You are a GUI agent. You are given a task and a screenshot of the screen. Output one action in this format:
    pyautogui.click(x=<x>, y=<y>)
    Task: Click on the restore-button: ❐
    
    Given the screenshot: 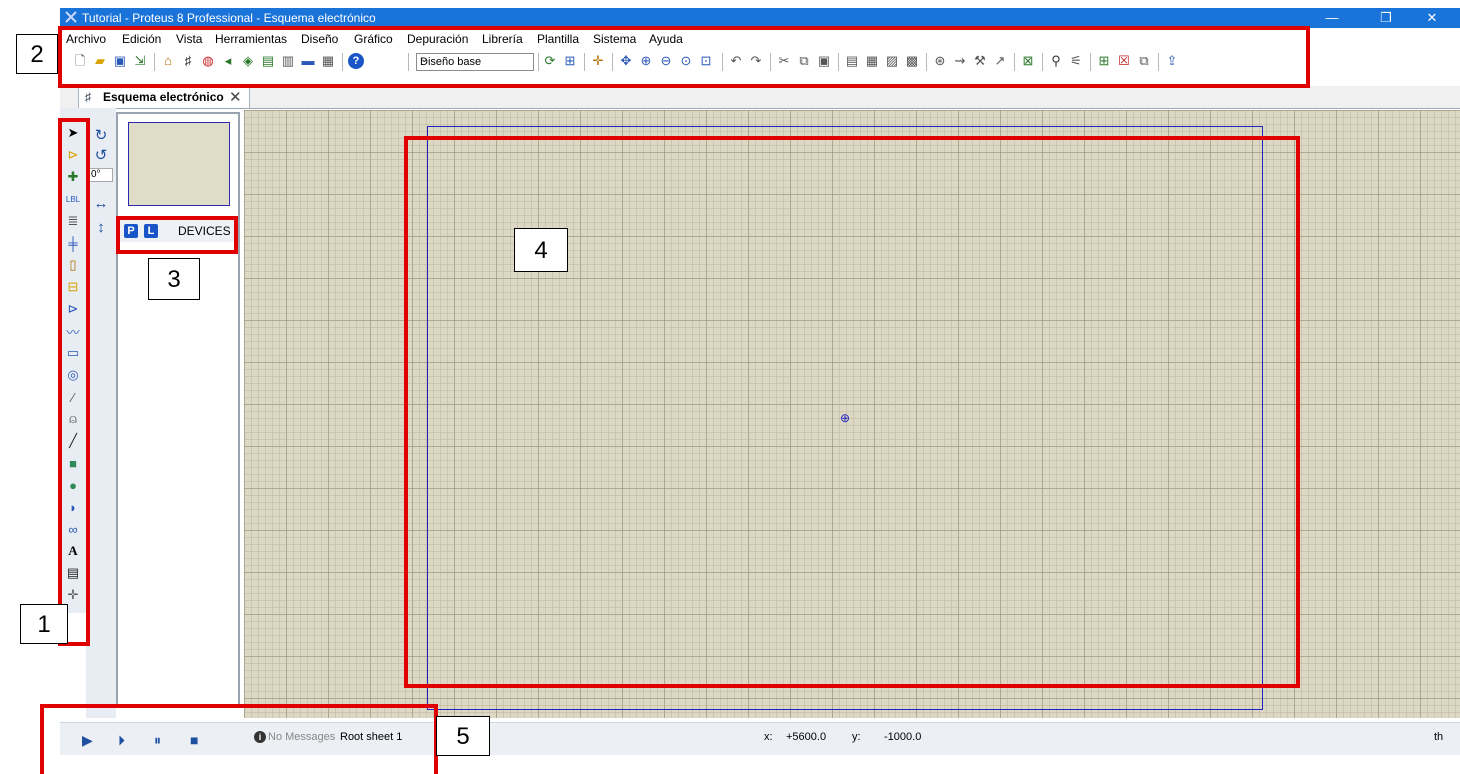 What is the action you would take?
    pyautogui.click(x=1386, y=18)
    